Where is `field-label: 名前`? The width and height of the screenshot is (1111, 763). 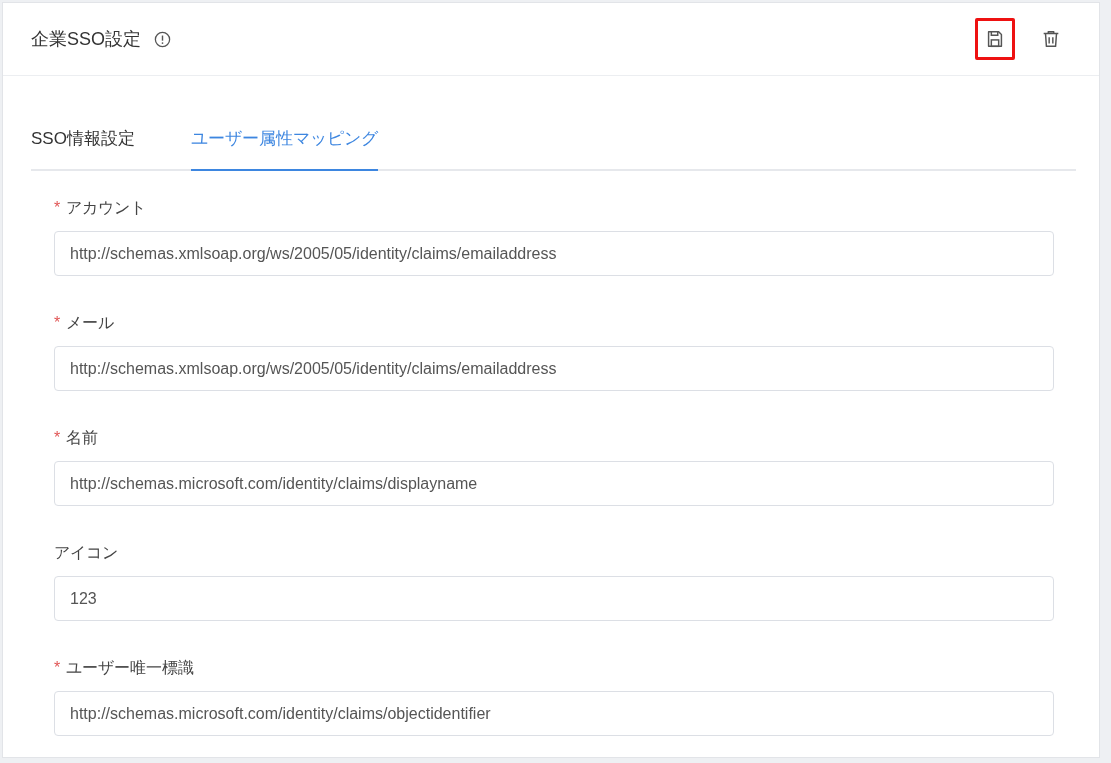
field-label: 名前 is located at coordinates (82, 437).